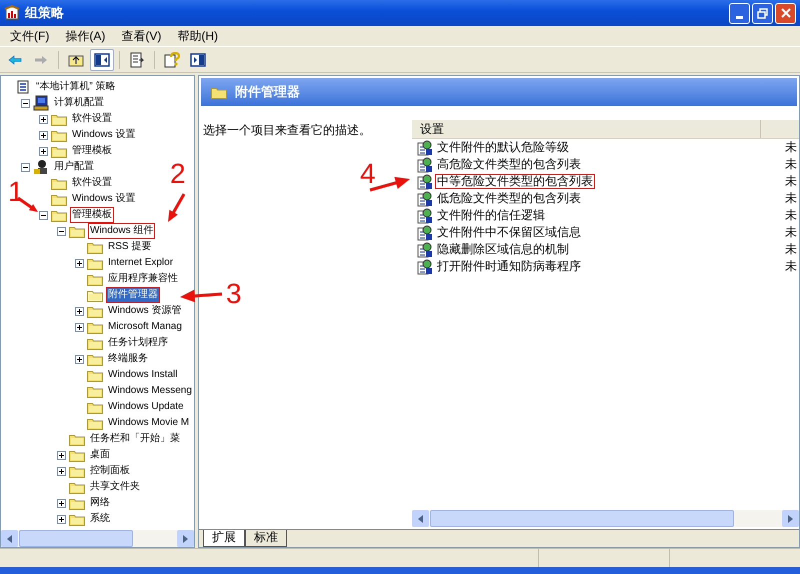 The image size is (800, 574). I want to click on list-export-icon, so click(137, 60).